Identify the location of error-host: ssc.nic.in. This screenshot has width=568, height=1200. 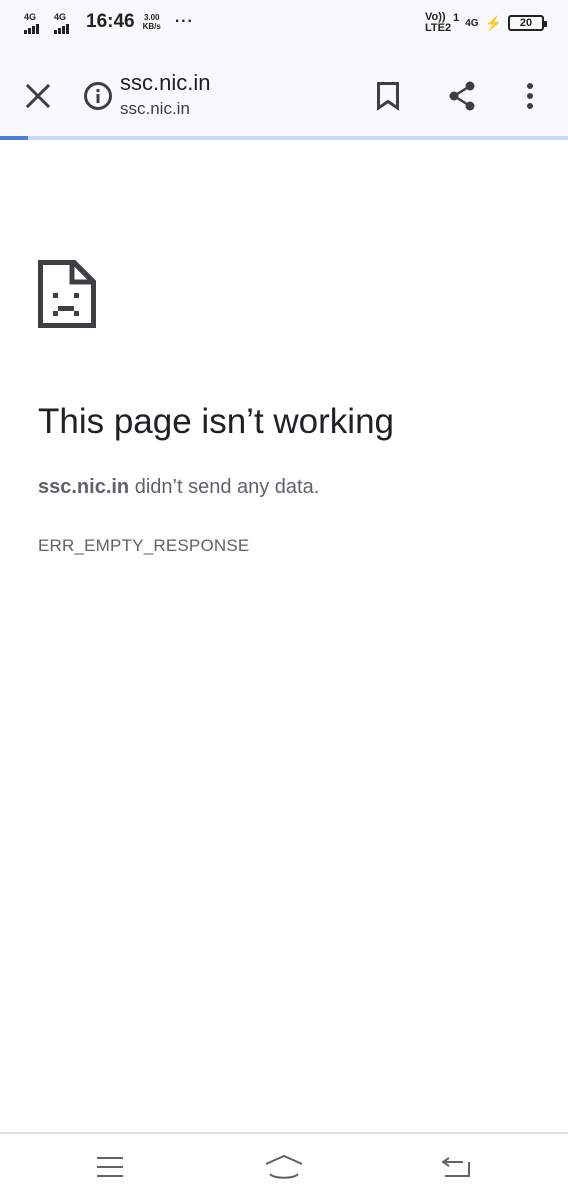
(84, 487).